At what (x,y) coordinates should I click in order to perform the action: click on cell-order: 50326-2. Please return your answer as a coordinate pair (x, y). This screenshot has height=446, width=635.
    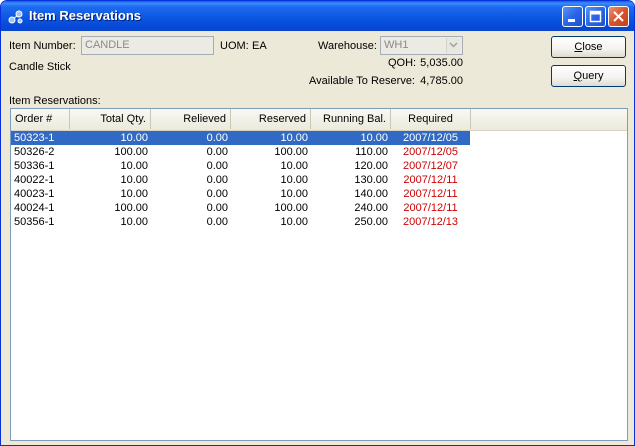
    Looking at the image, I should click on (34, 152).